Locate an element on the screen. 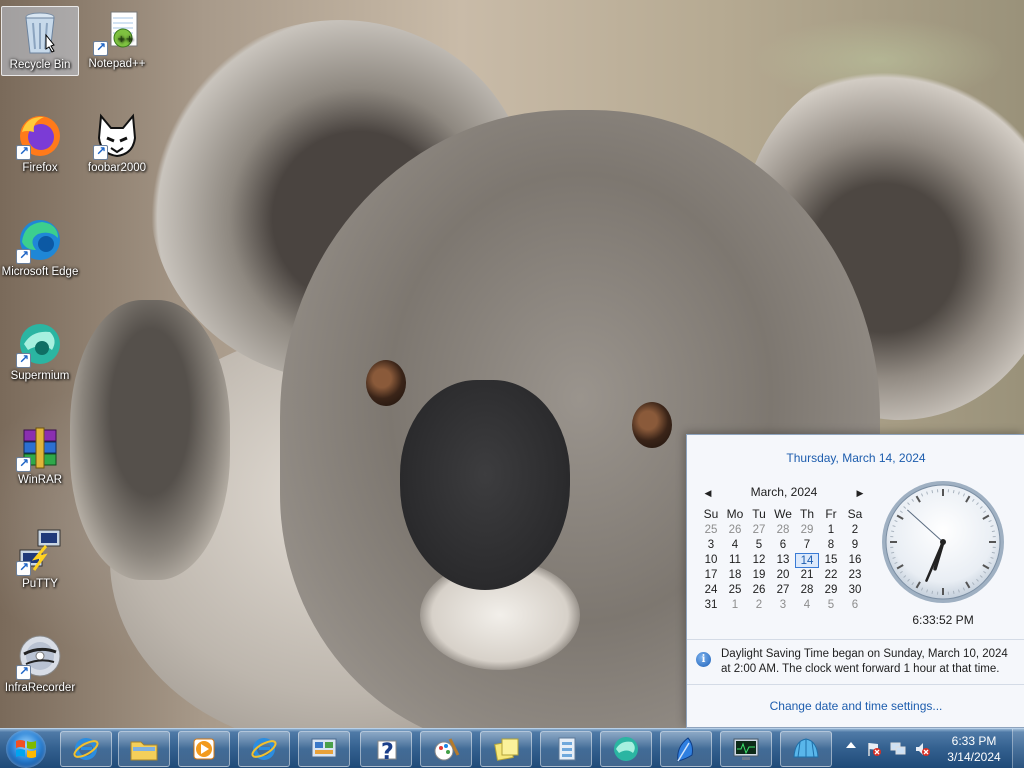 The height and width of the screenshot is (768, 1024). calendar-day-adjacent-month: 5 is located at coordinates (831, 605).